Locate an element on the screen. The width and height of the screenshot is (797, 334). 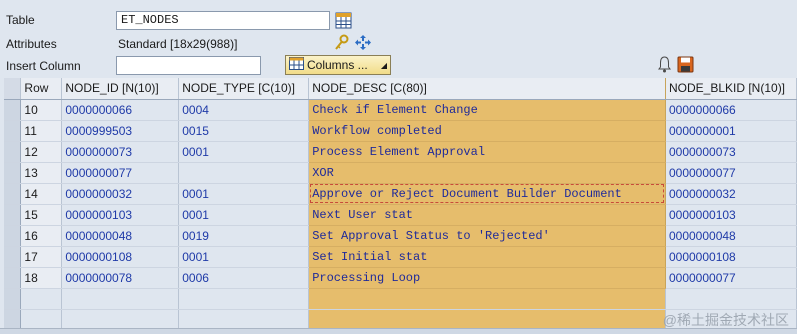
row-number-cell: 14 is located at coordinates (41, 194).